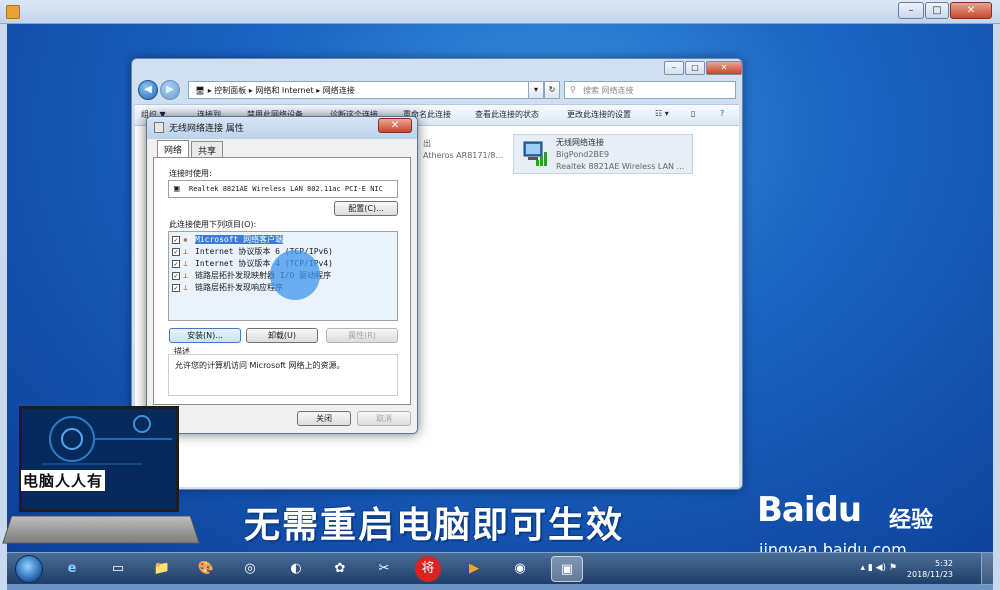 Image resolution: width=1000 pixels, height=590 pixels. What do you see at coordinates (434, 525) in the screenshot?
I see `video-caption: 无需重启电脑即可生效` at bounding box center [434, 525].